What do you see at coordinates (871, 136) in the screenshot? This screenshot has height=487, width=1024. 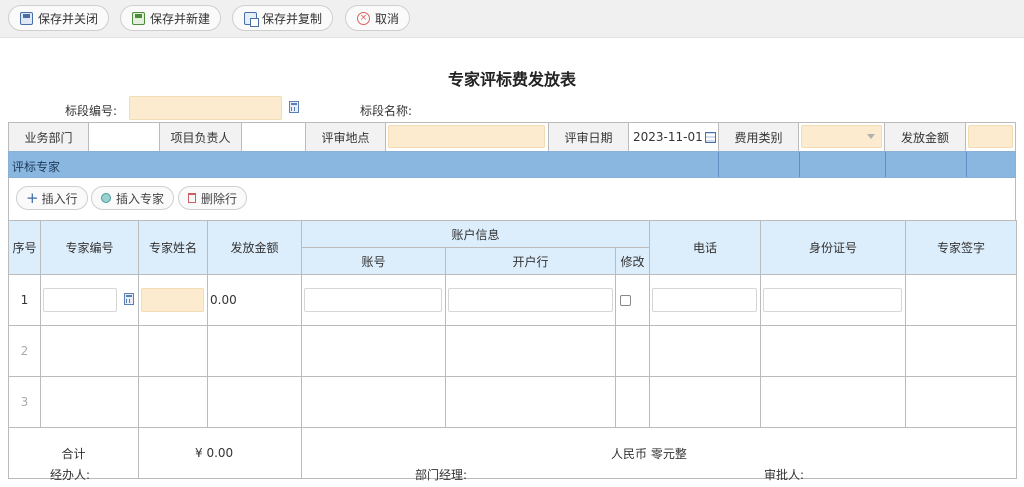 I see `chevron-down-icon` at bounding box center [871, 136].